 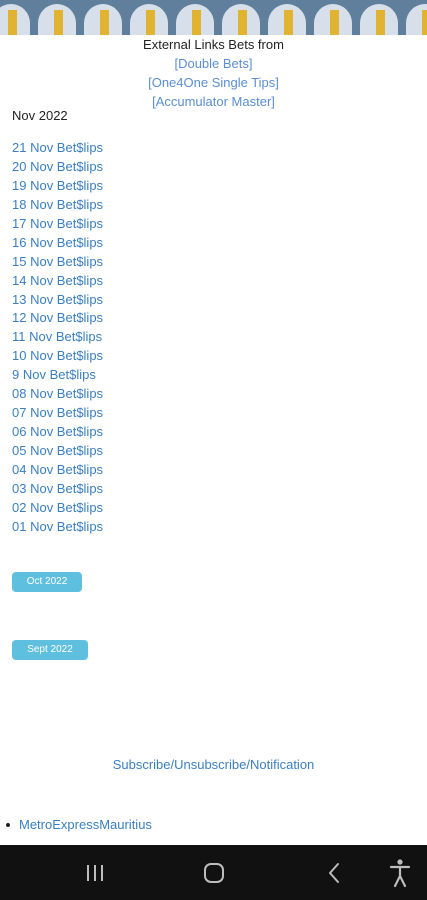 What do you see at coordinates (57, 508) in the screenshot?
I see `betslip-link: 02 Nov Bet$lips` at bounding box center [57, 508].